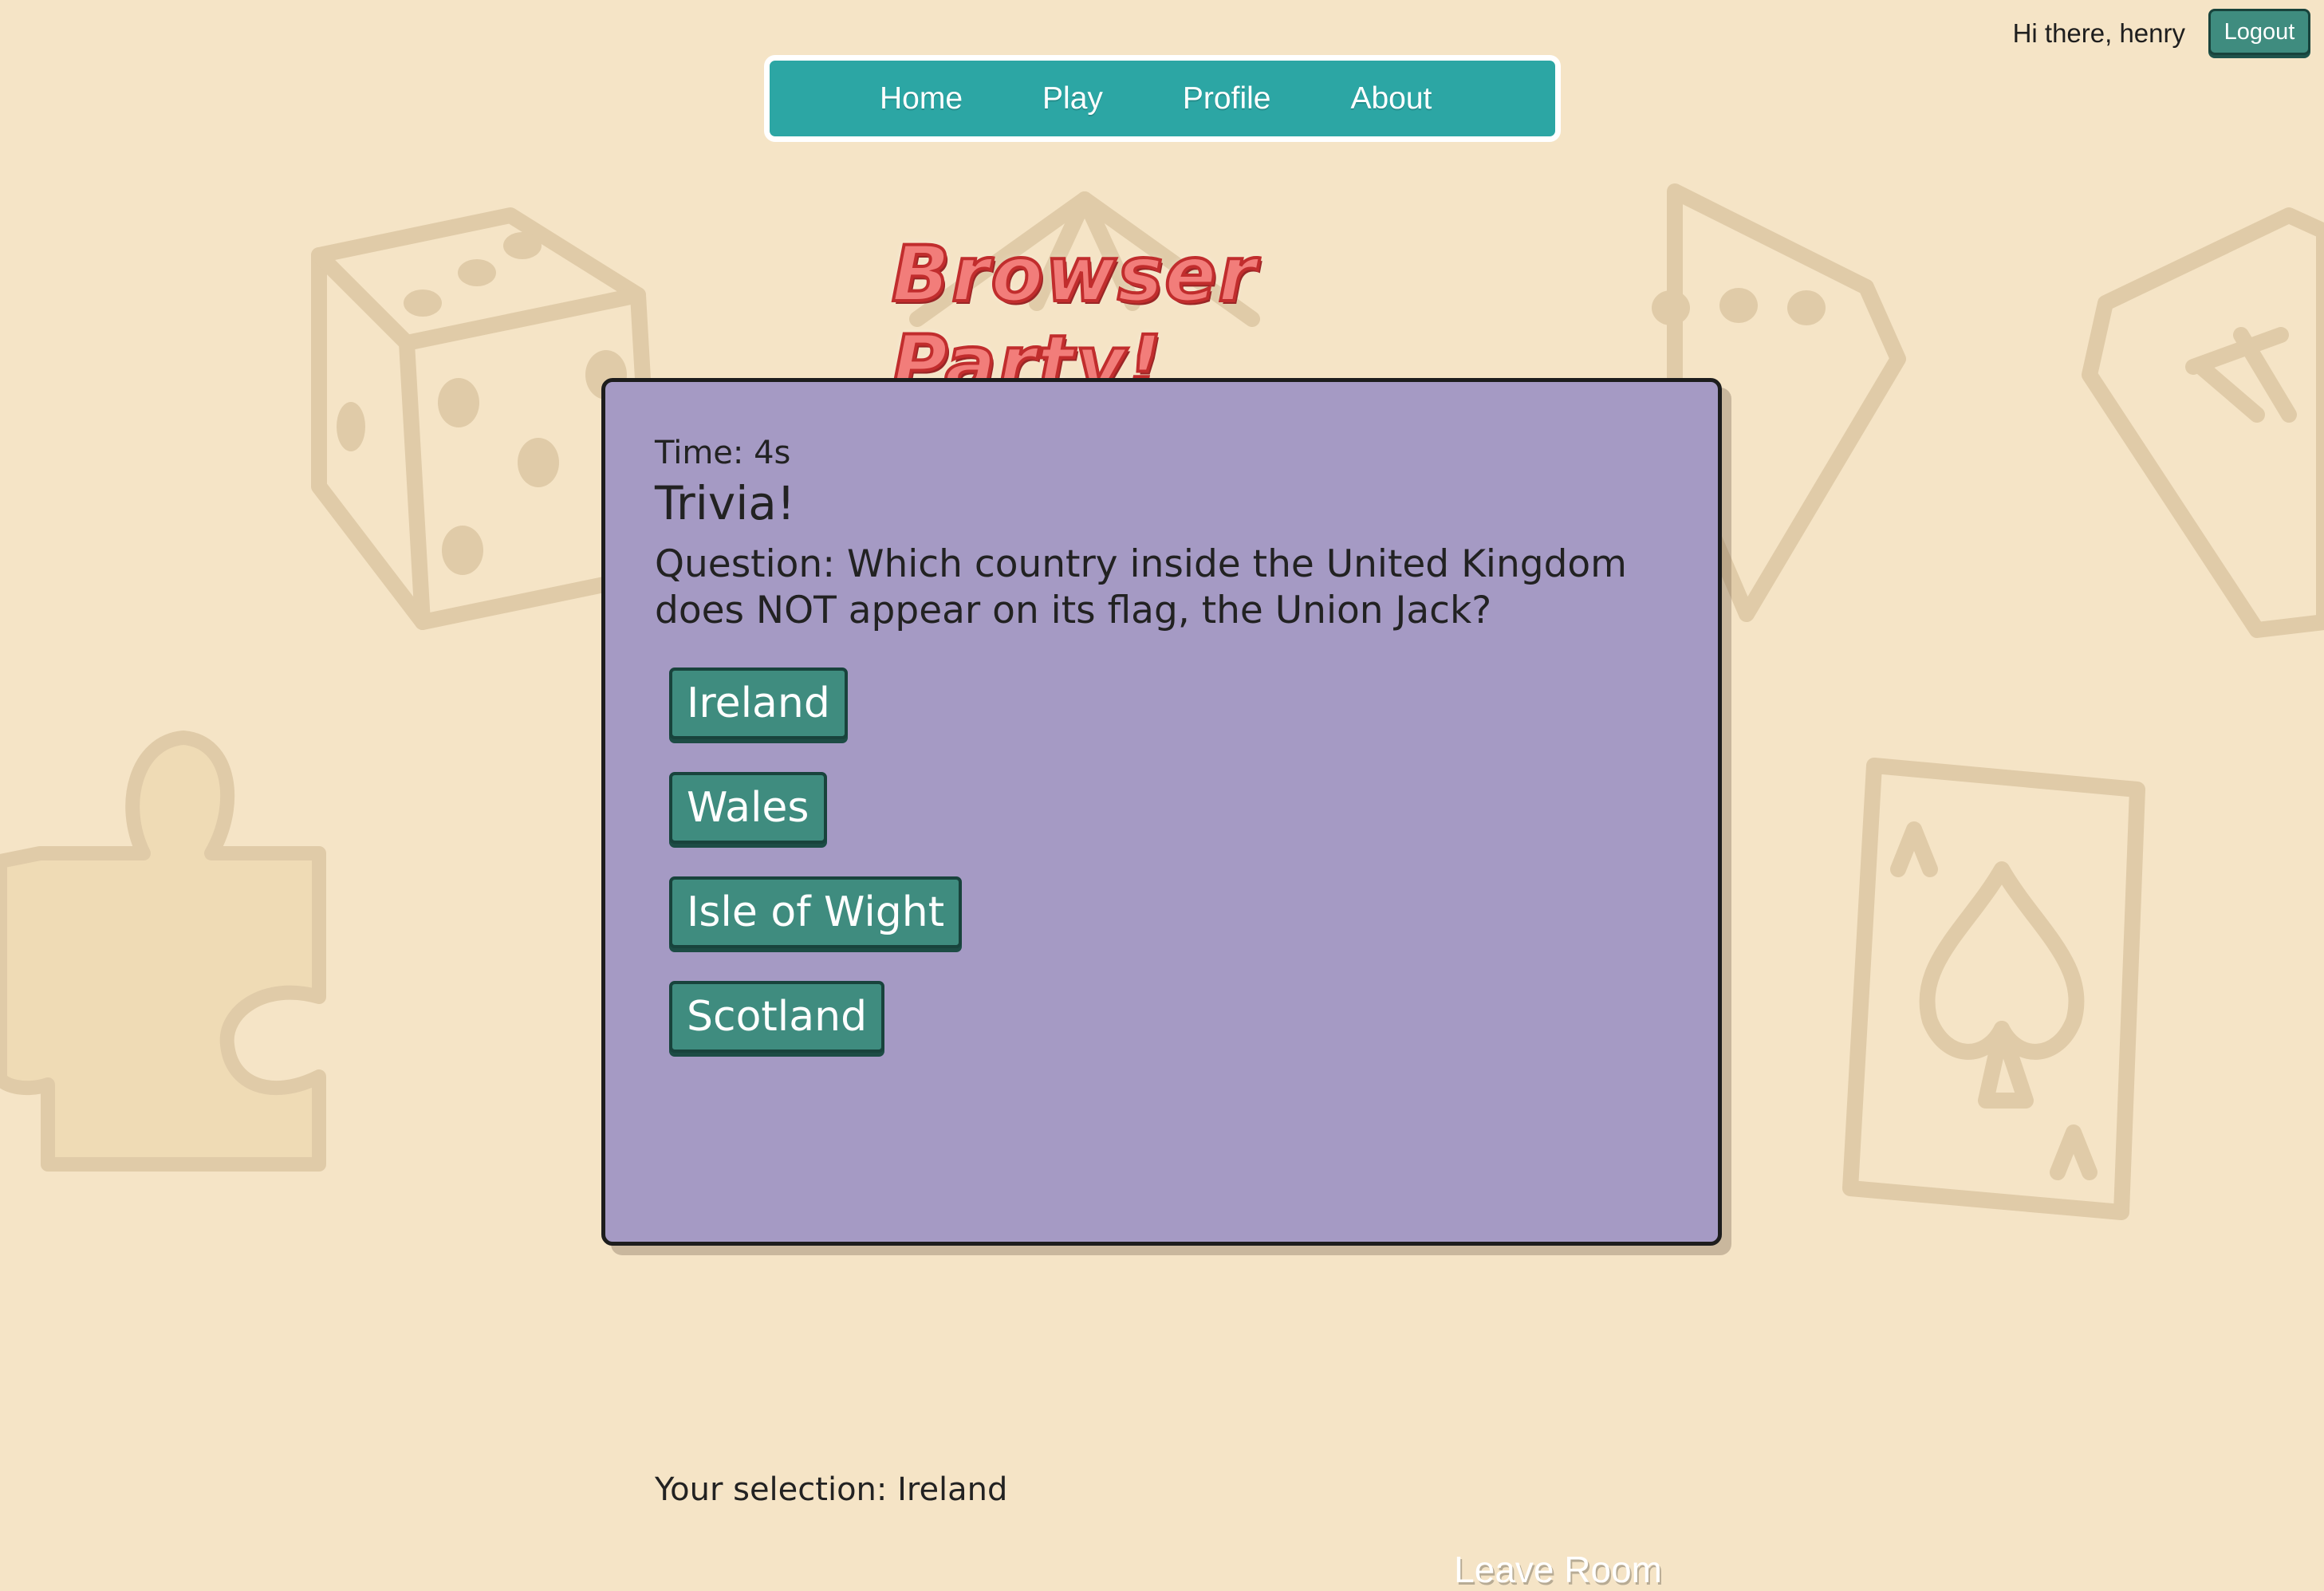 The width and height of the screenshot is (2324, 1591). Describe the element at coordinates (1391, 98) in the screenshot. I see `nav-item-about: About` at that location.